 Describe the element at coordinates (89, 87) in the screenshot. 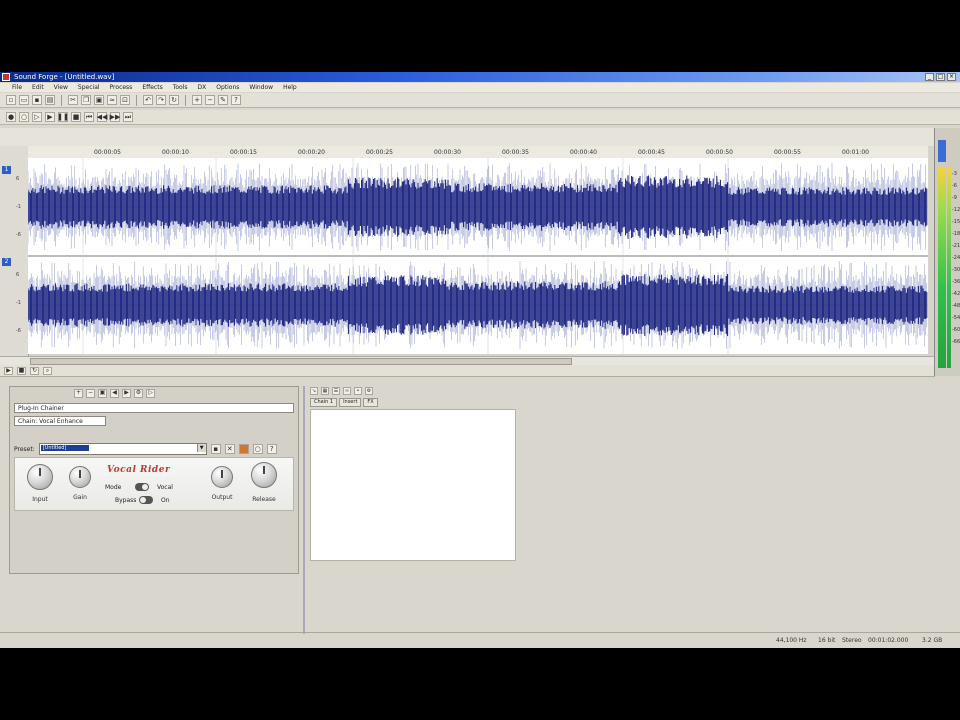

I see `menu-special: Special` at that location.